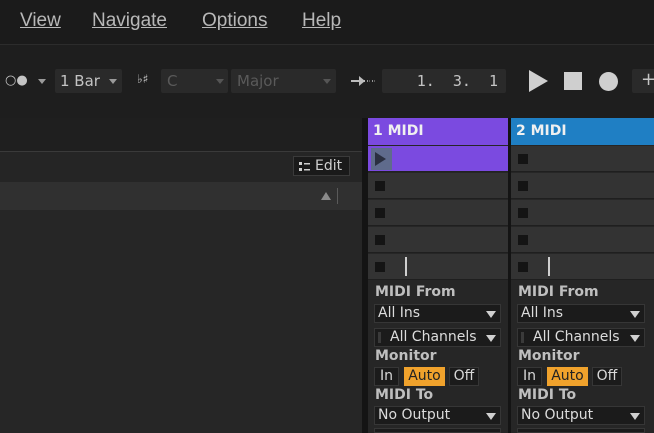  I want to click on add-button: +, so click(643, 81).